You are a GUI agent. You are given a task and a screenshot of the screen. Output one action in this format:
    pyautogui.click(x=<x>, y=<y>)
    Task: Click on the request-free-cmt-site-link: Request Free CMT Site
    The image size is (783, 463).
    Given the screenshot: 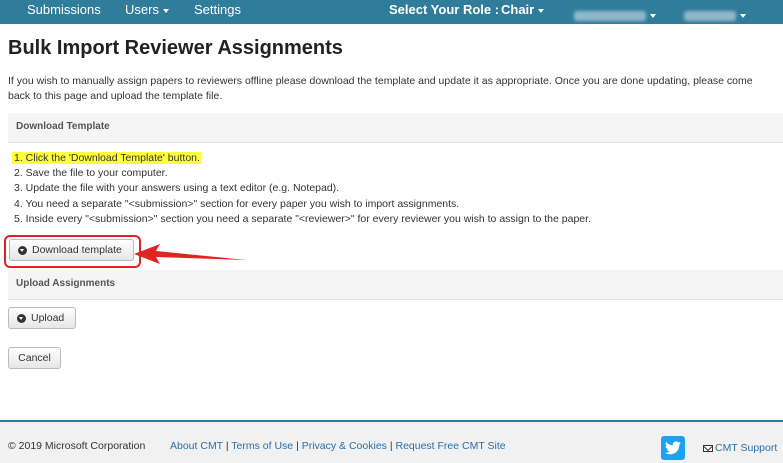 What is the action you would take?
    pyautogui.click(x=450, y=446)
    